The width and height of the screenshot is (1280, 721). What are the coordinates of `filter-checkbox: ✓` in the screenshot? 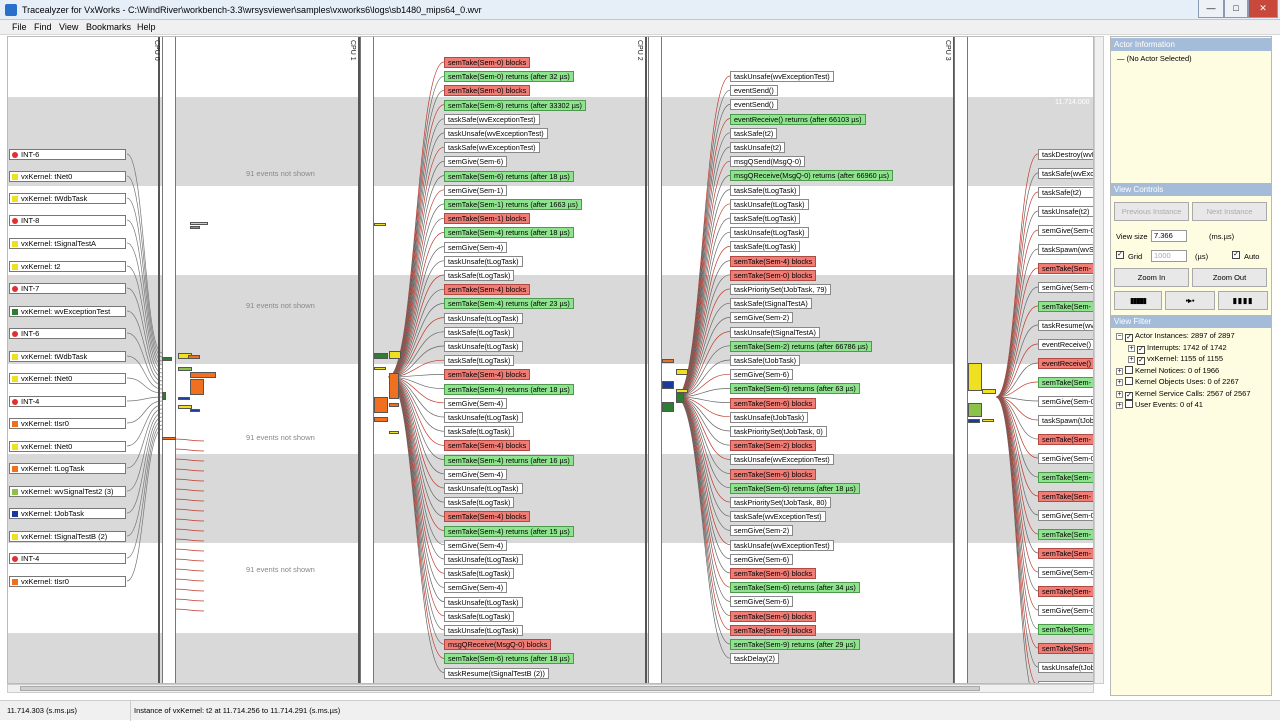 It's located at (1129, 338).